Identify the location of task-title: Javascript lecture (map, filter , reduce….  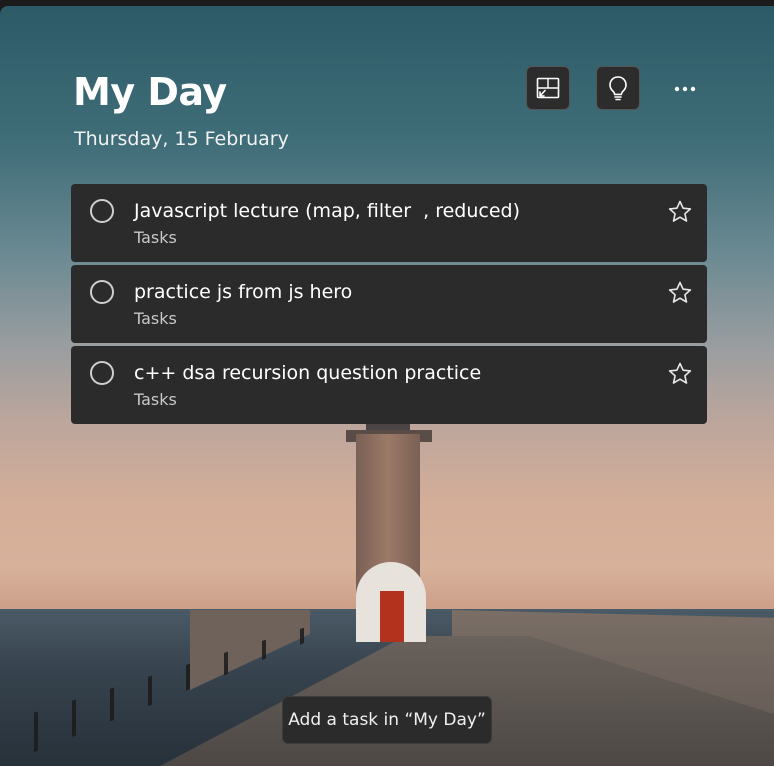
(327, 211).